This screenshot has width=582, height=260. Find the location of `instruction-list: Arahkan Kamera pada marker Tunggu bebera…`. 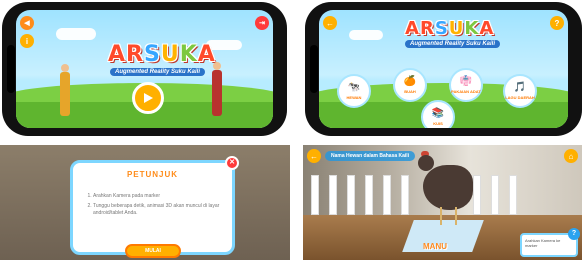

instruction-list: Arahkan Kamera pada marker Tunggu bebera… is located at coordinates (152, 206).